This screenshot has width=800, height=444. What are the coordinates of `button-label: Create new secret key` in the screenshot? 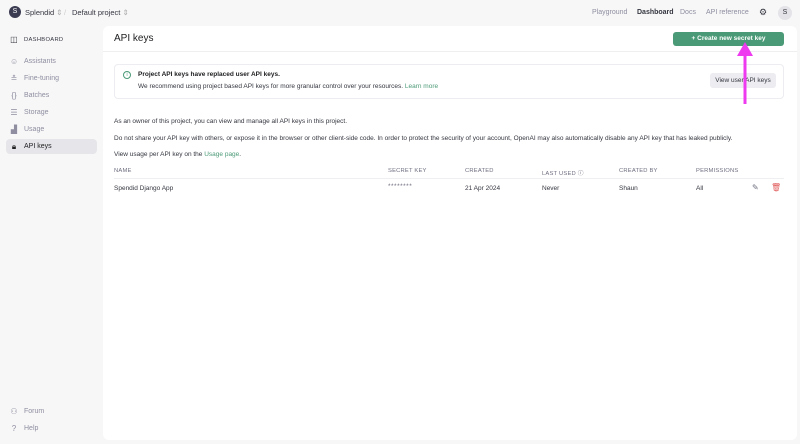 It's located at (731, 38).